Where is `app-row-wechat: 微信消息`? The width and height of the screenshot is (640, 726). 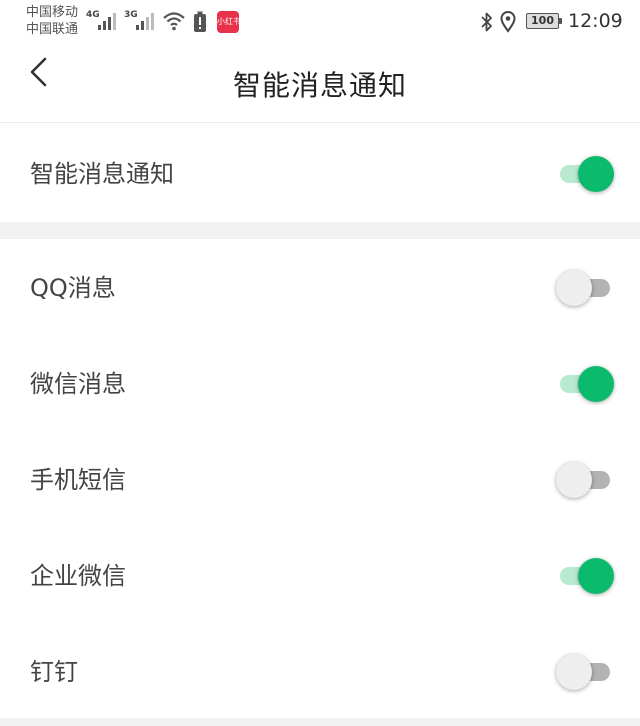
app-row-wechat: 微信消息 is located at coordinates (320, 384).